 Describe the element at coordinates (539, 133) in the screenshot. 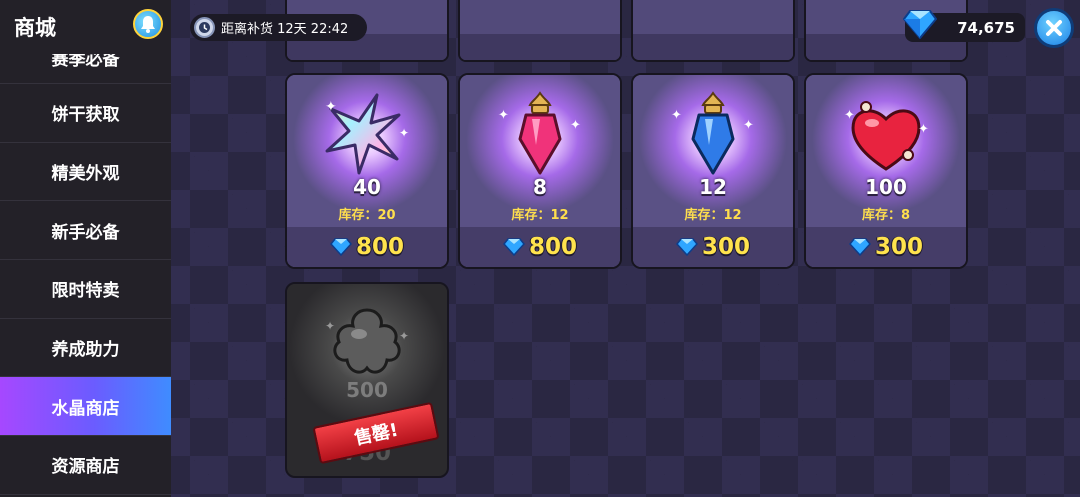

I see `pink-crystal-icon: ✦✦` at that location.